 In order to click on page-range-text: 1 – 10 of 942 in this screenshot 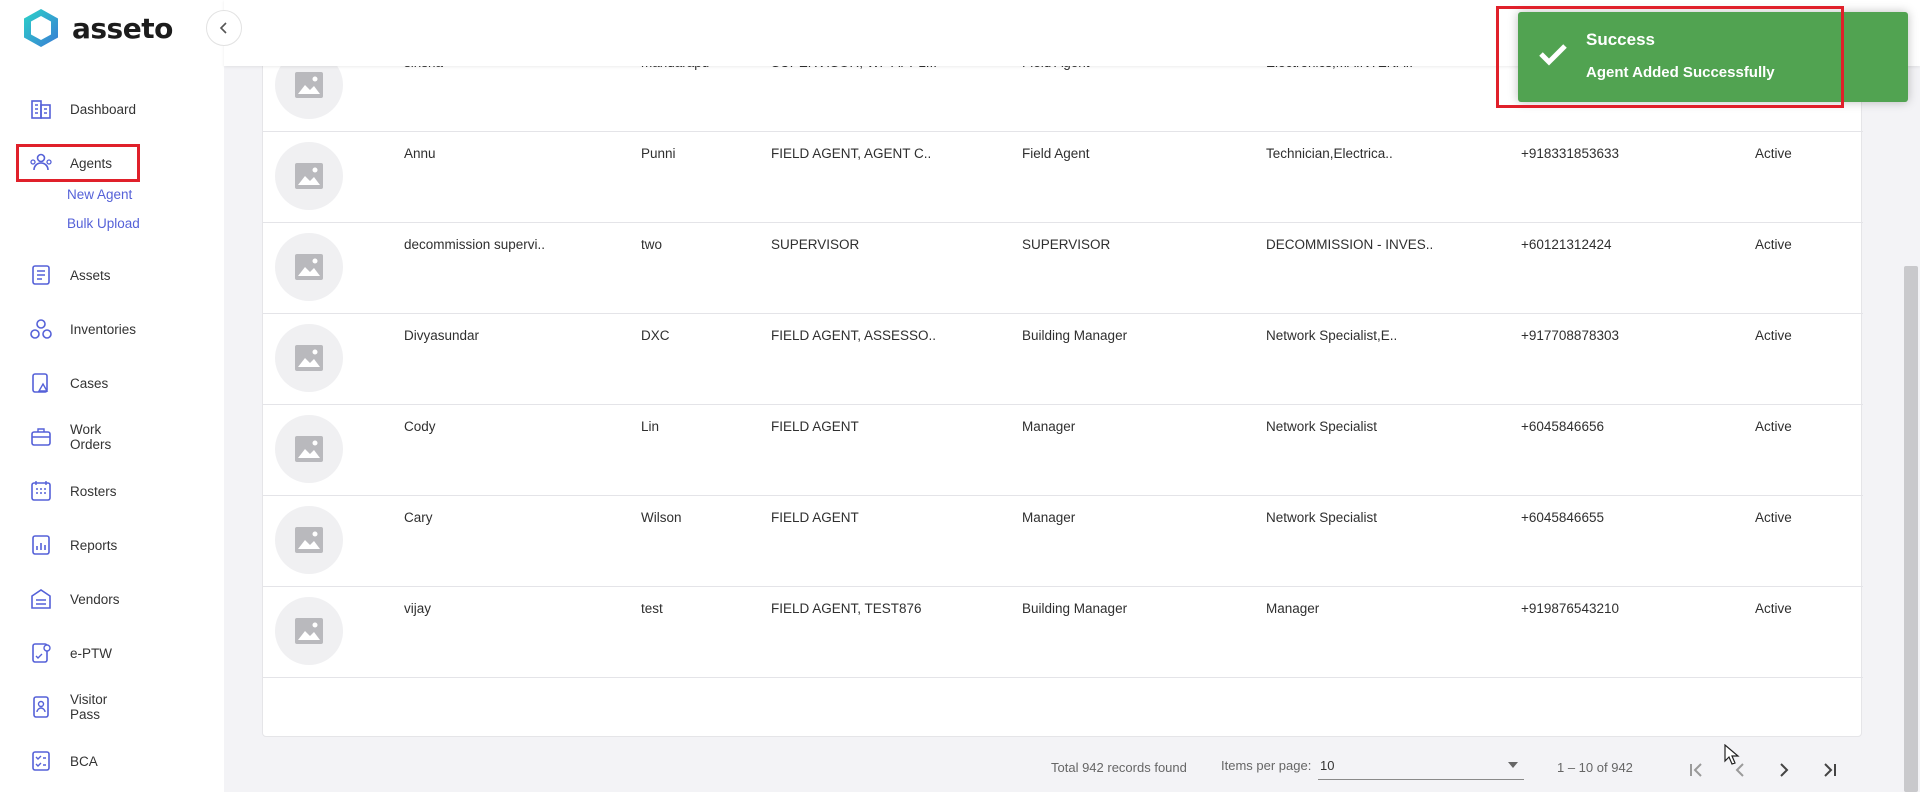, I will do `click(1595, 767)`.